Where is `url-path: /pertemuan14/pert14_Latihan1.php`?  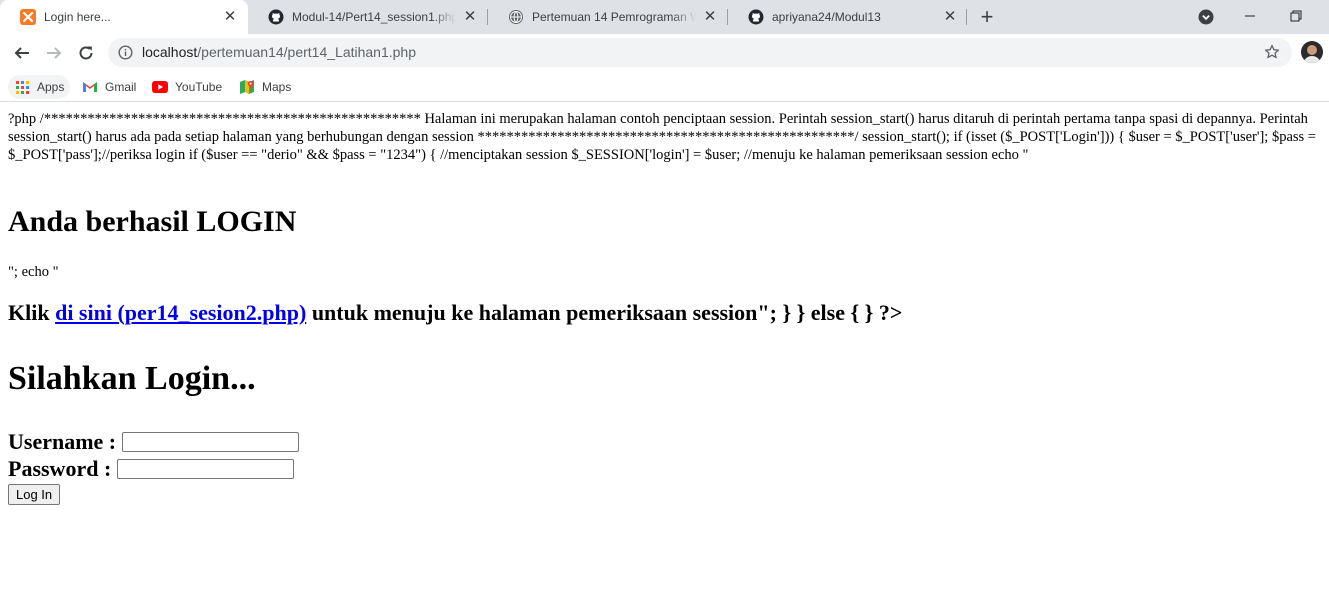
url-path: /pertemuan14/pert14_Latihan1.php is located at coordinates (306, 52).